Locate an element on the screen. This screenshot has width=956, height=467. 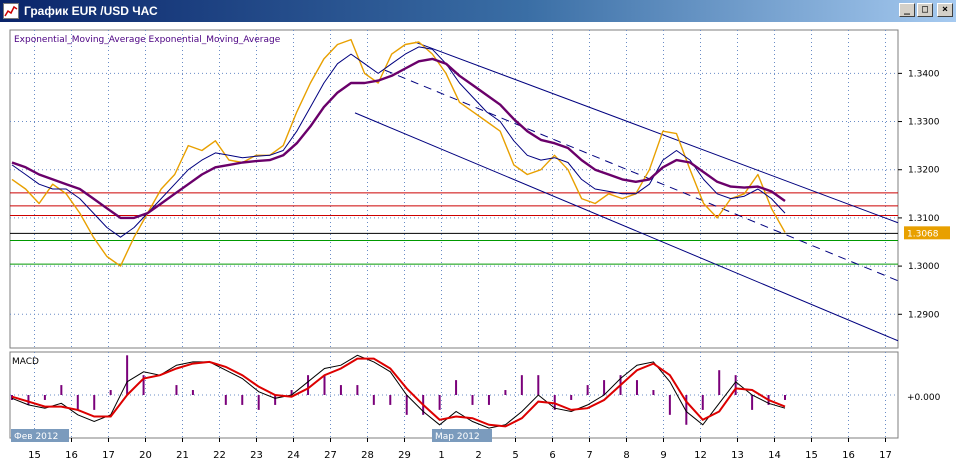
y-tick-label: 1.3000 is located at coordinates (924, 267).